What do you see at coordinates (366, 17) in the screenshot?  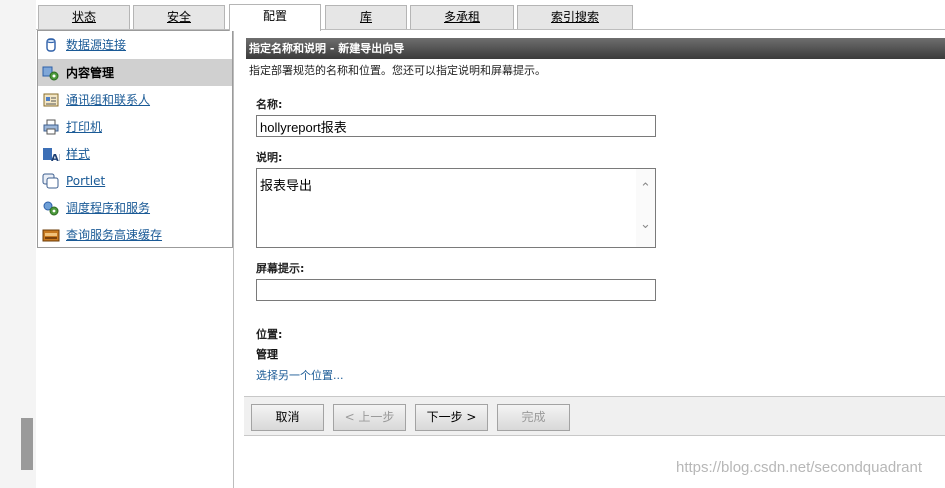 I see `tab-library: 库` at bounding box center [366, 17].